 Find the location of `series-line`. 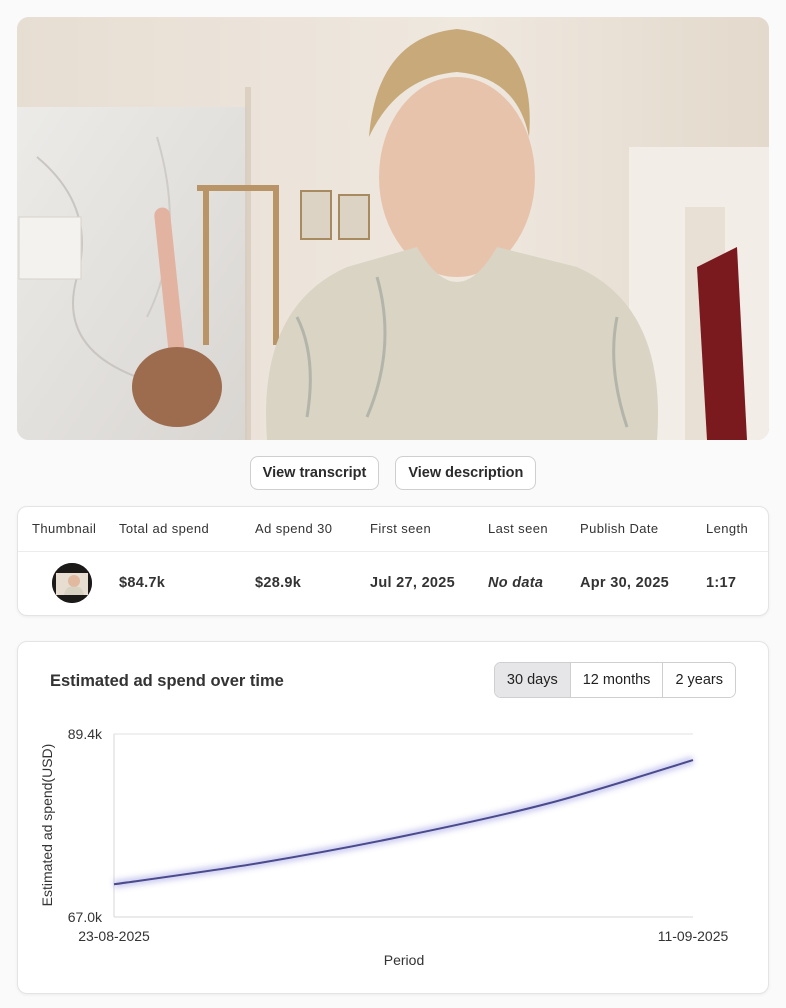

series-line is located at coordinates (403, 822).